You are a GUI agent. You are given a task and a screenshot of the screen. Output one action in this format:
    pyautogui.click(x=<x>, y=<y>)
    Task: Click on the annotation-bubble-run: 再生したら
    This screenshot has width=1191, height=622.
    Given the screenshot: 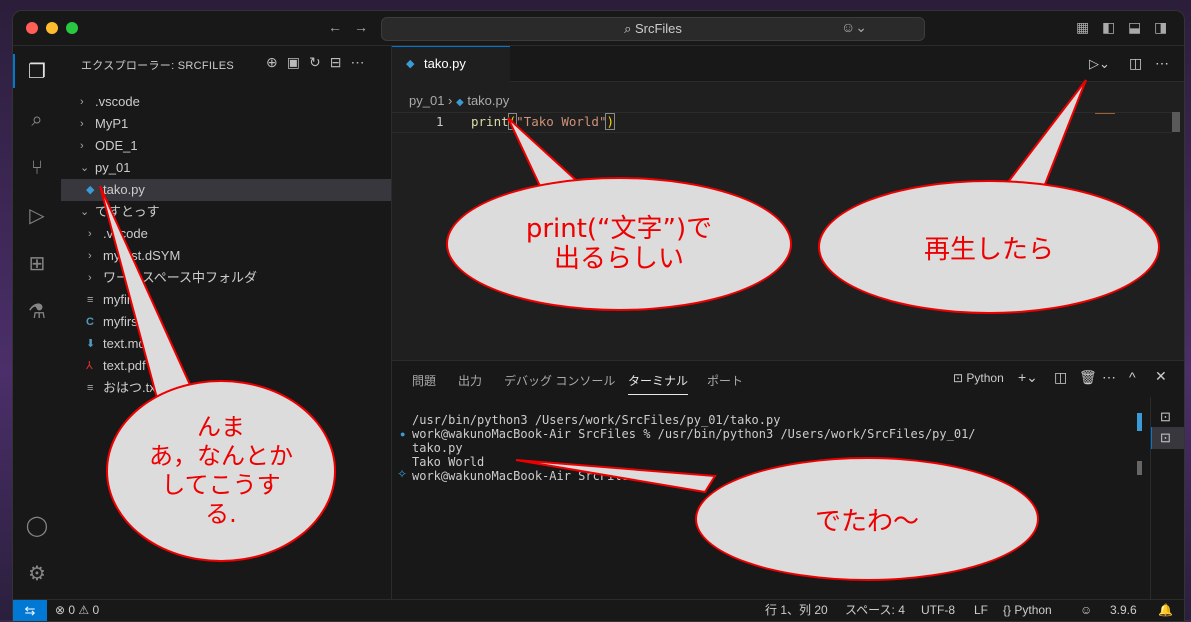 What is the action you would take?
    pyautogui.click(x=989, y=247)
    